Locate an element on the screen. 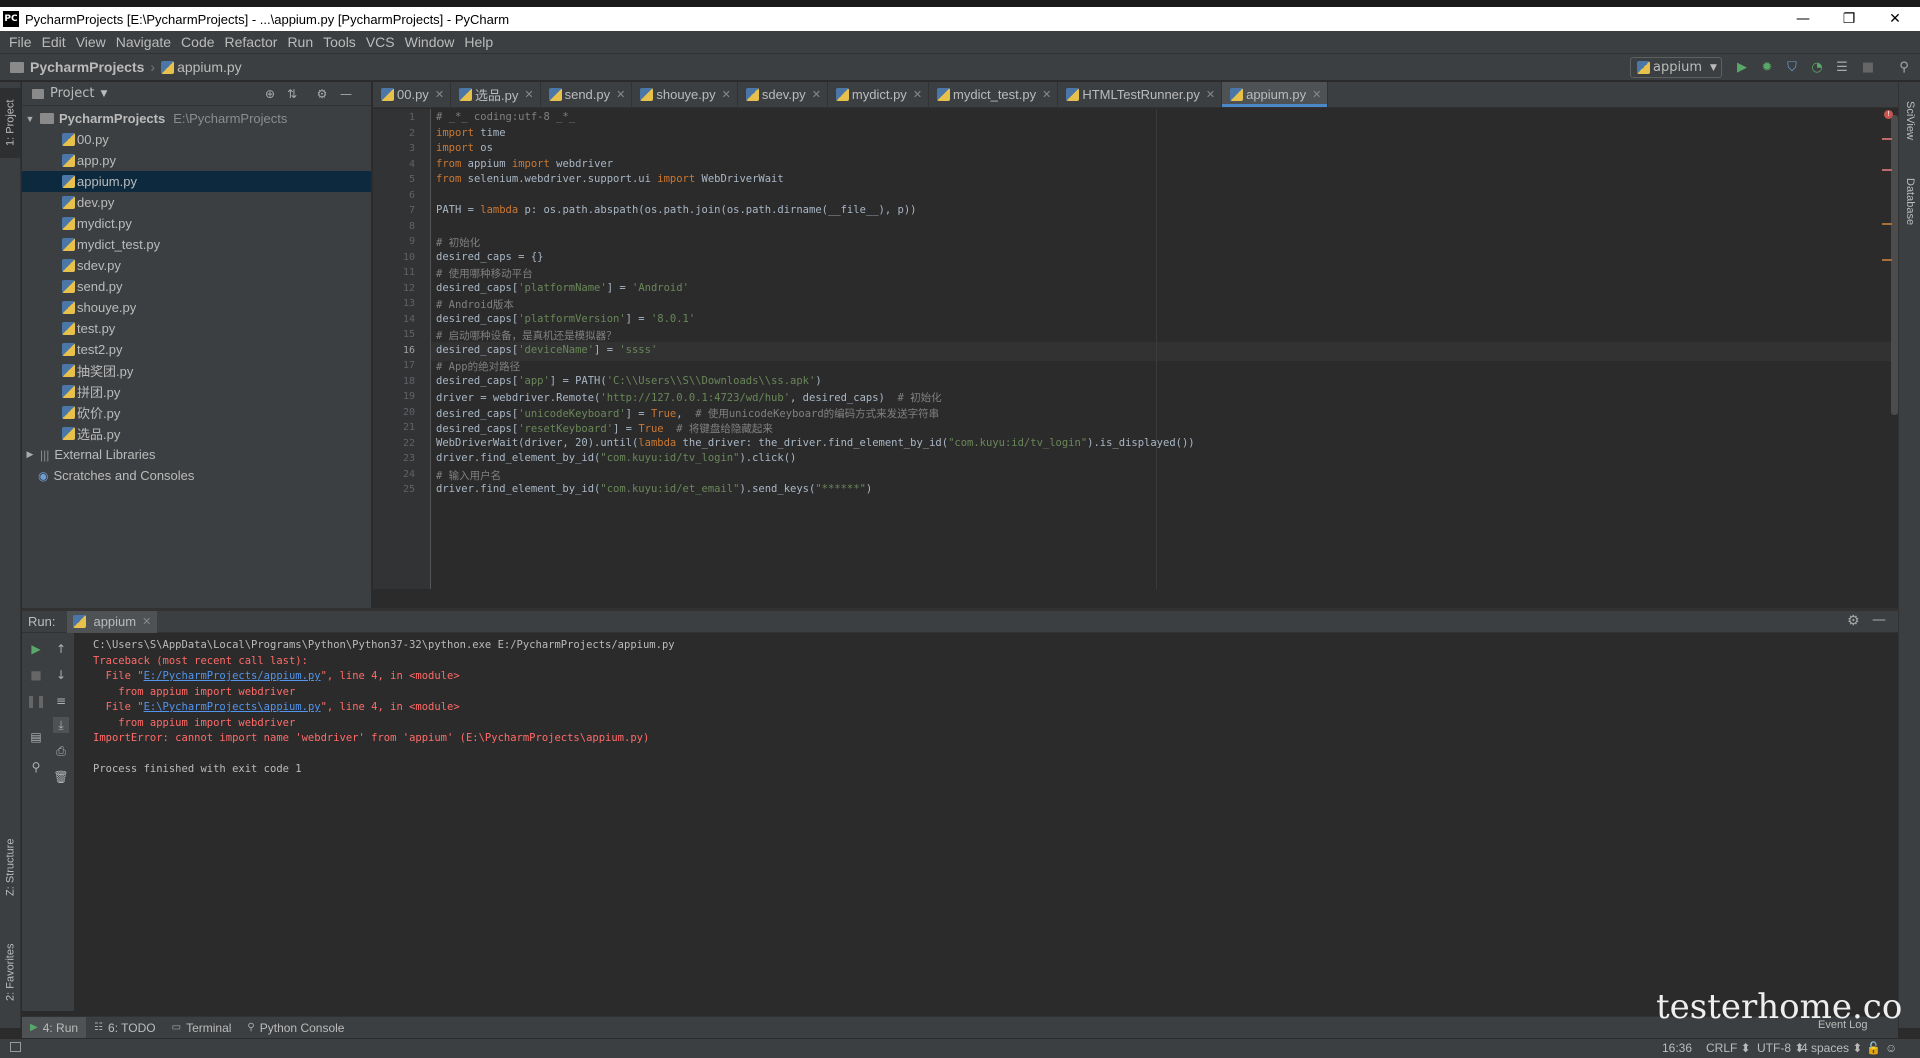 This screenshot has width=1920, height=1058. scroll-up-icon: ↑ is located at coordinates (61, 649).